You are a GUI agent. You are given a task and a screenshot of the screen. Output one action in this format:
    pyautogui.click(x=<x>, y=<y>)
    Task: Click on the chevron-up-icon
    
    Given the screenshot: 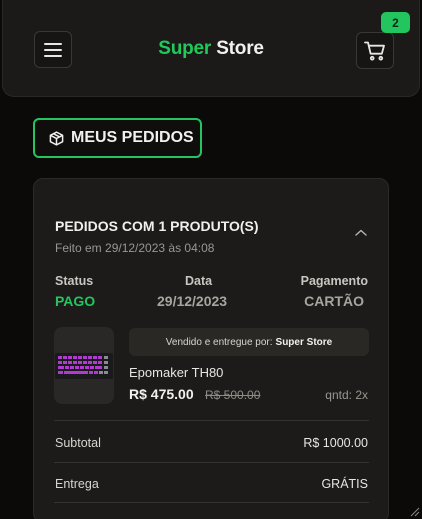 What is the action you would take?
    pyautogui.click(x=361, y=233)
    